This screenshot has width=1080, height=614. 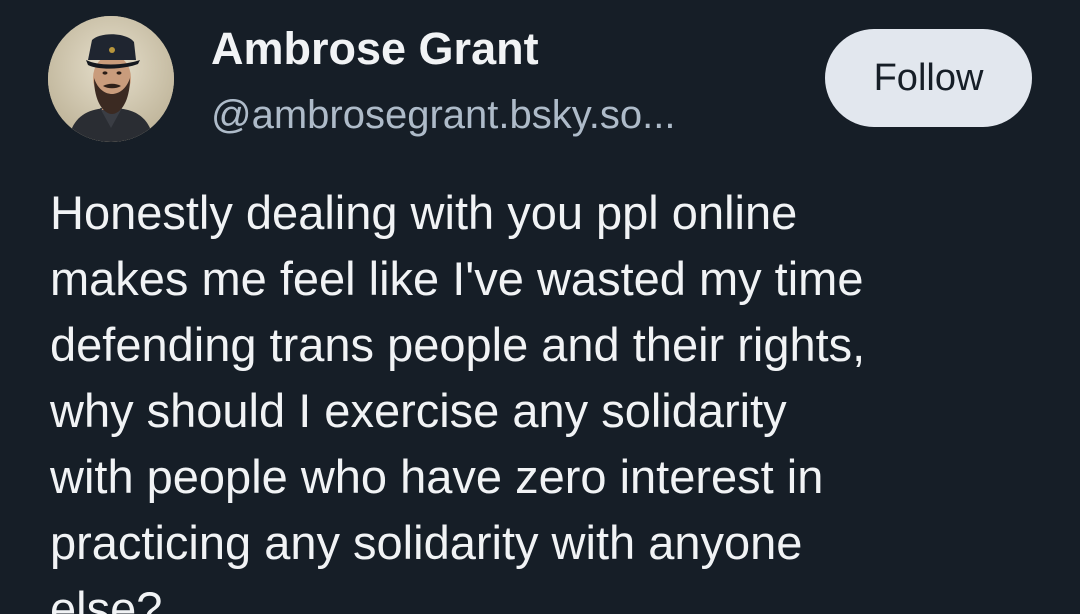 What do you see at coordinates (424, 212) in the screenshot?
I see `post-text-line: Honestly dealing with you ppl online` at bounding box center [424, 212].